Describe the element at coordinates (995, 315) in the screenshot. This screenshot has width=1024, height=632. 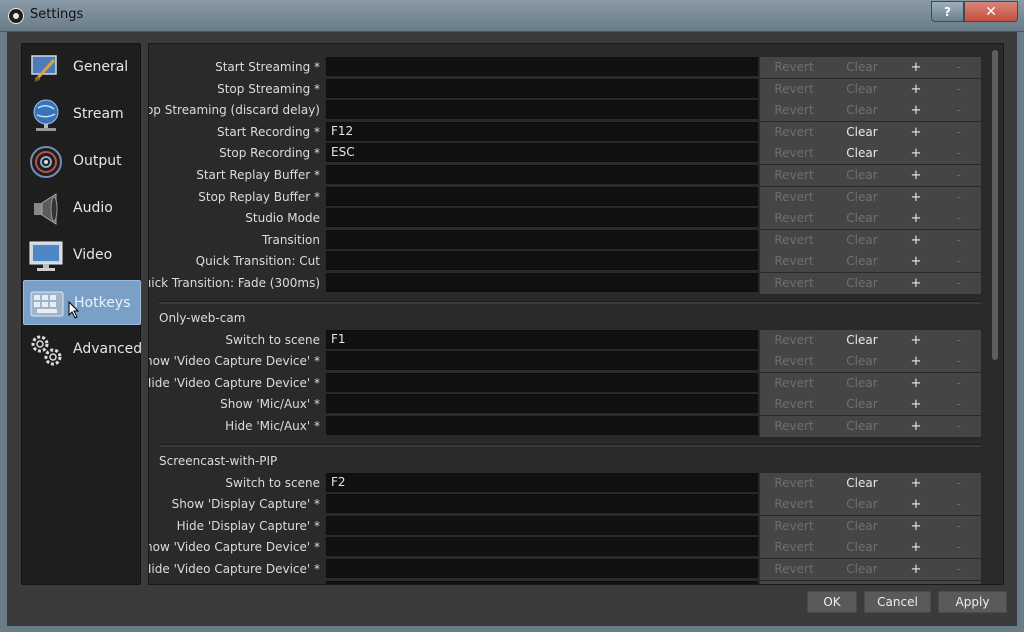
I see `vertical-scrollbar` at that location.